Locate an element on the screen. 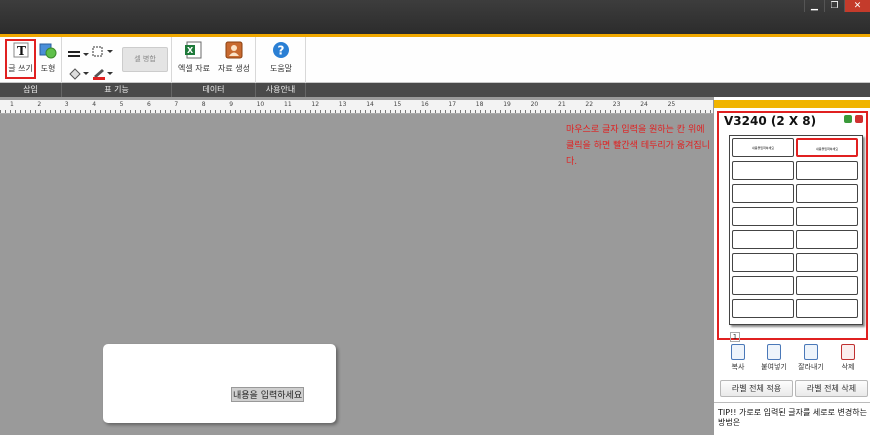 This screenshot has width=870, height=435. excel-data-label: 엑셀 자료 is located at coordinates (194, 68).